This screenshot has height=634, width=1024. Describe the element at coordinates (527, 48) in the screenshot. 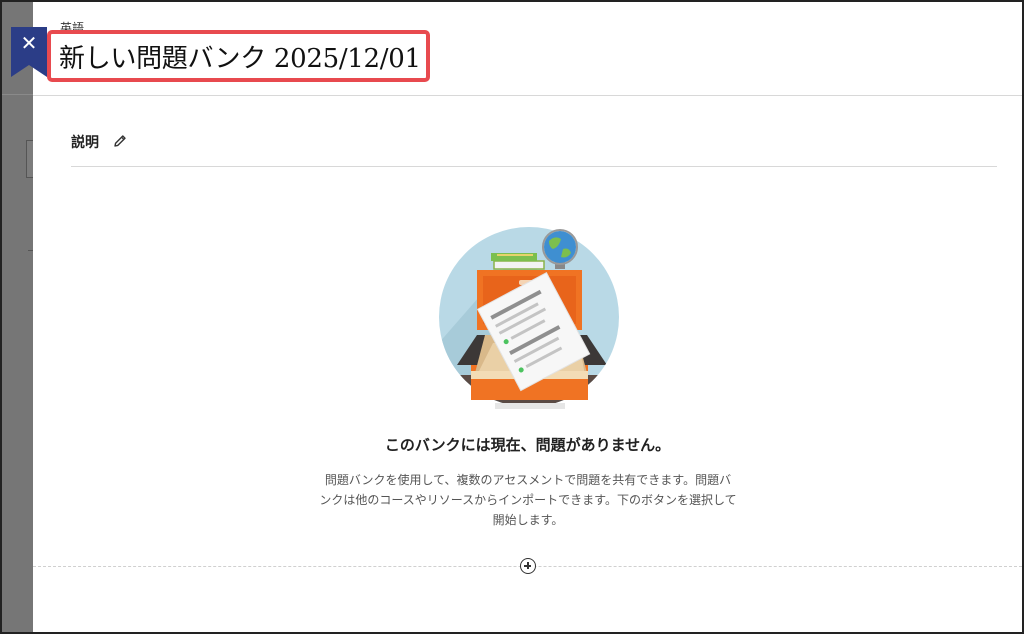

I see `panel-header: 英語 新しい問題バンク 2025/12/01` at that location.